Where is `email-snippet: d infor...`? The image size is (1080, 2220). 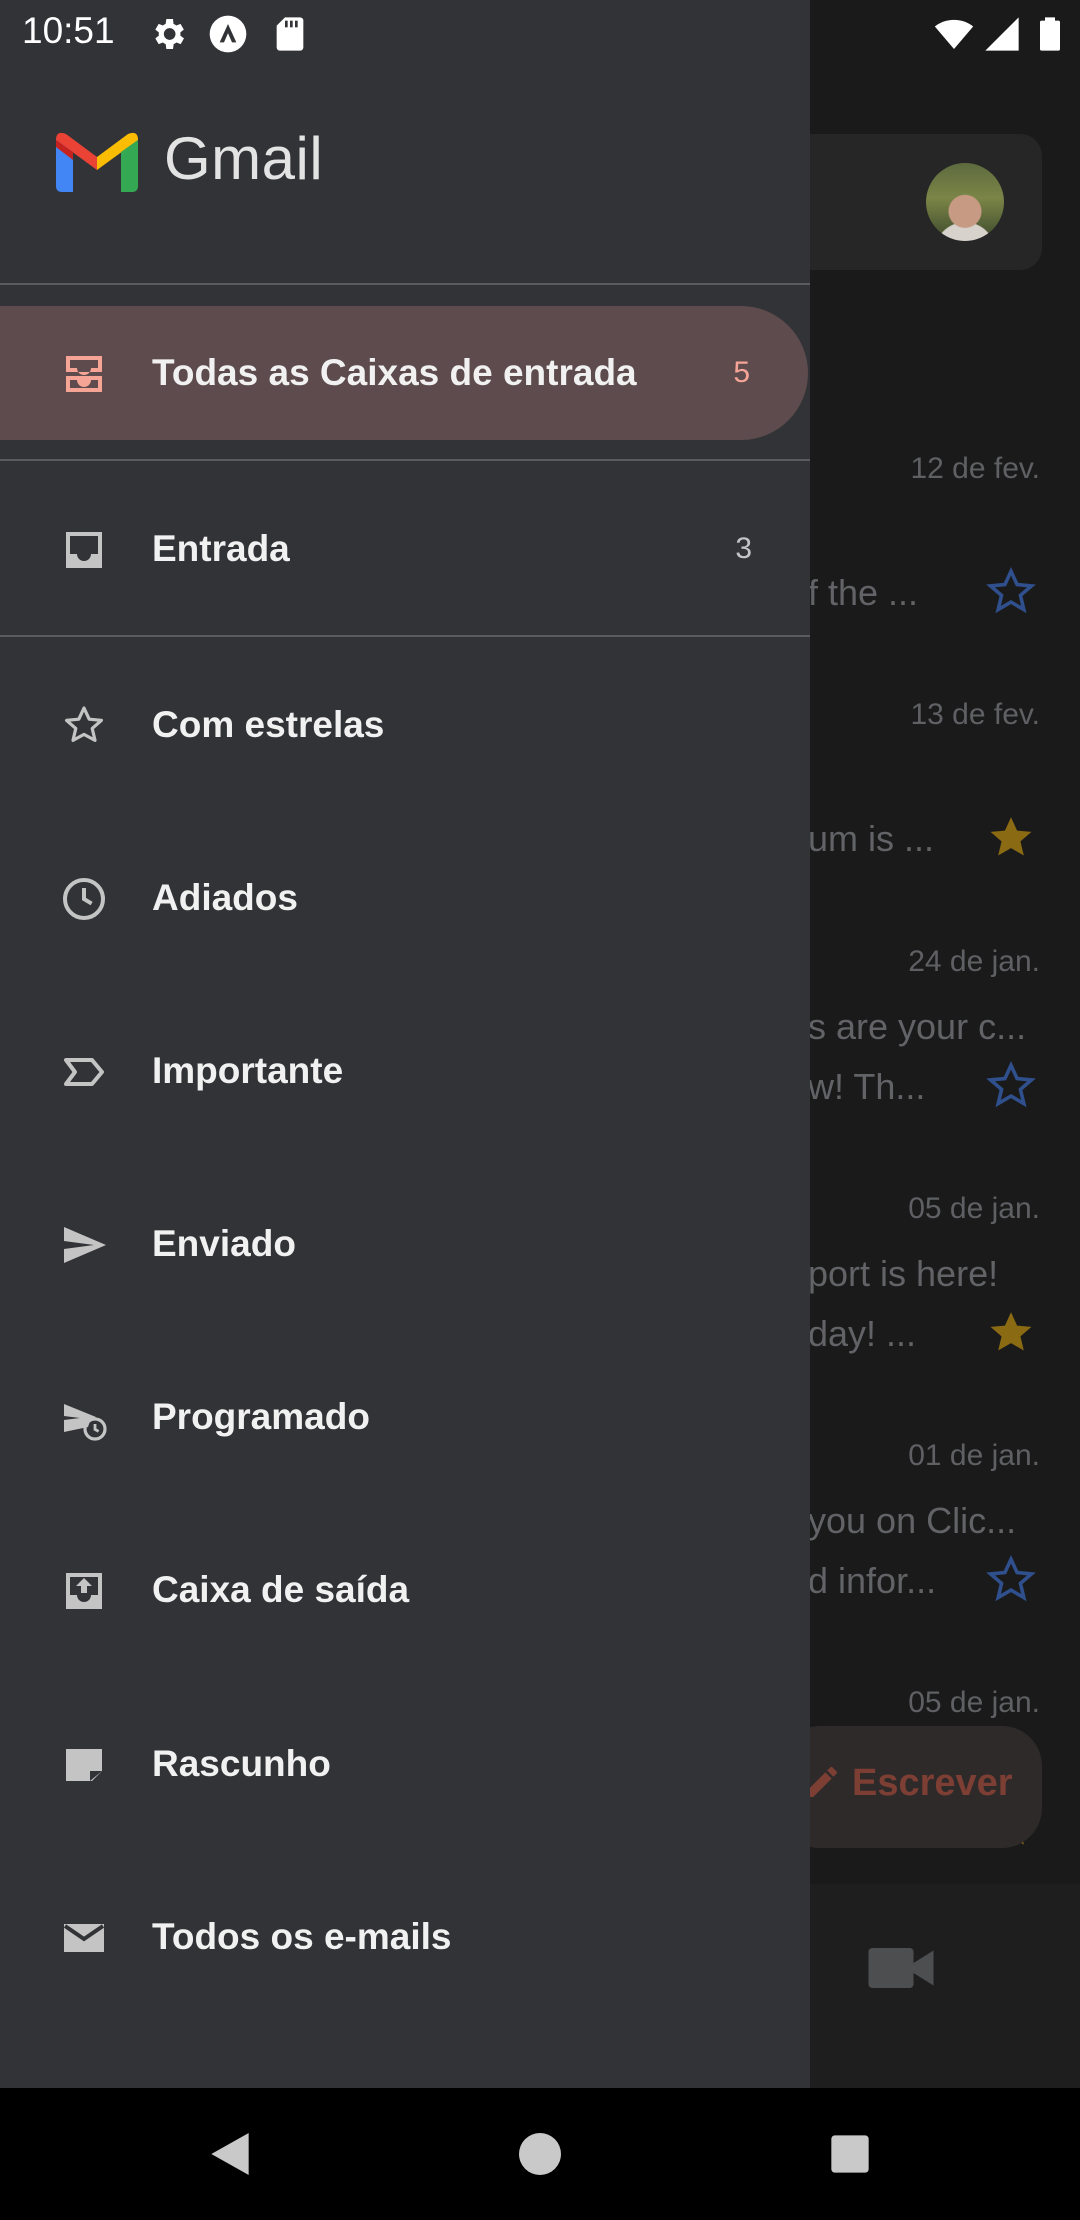
email-snippet: d infor... is located at coordinates (872, 1580).